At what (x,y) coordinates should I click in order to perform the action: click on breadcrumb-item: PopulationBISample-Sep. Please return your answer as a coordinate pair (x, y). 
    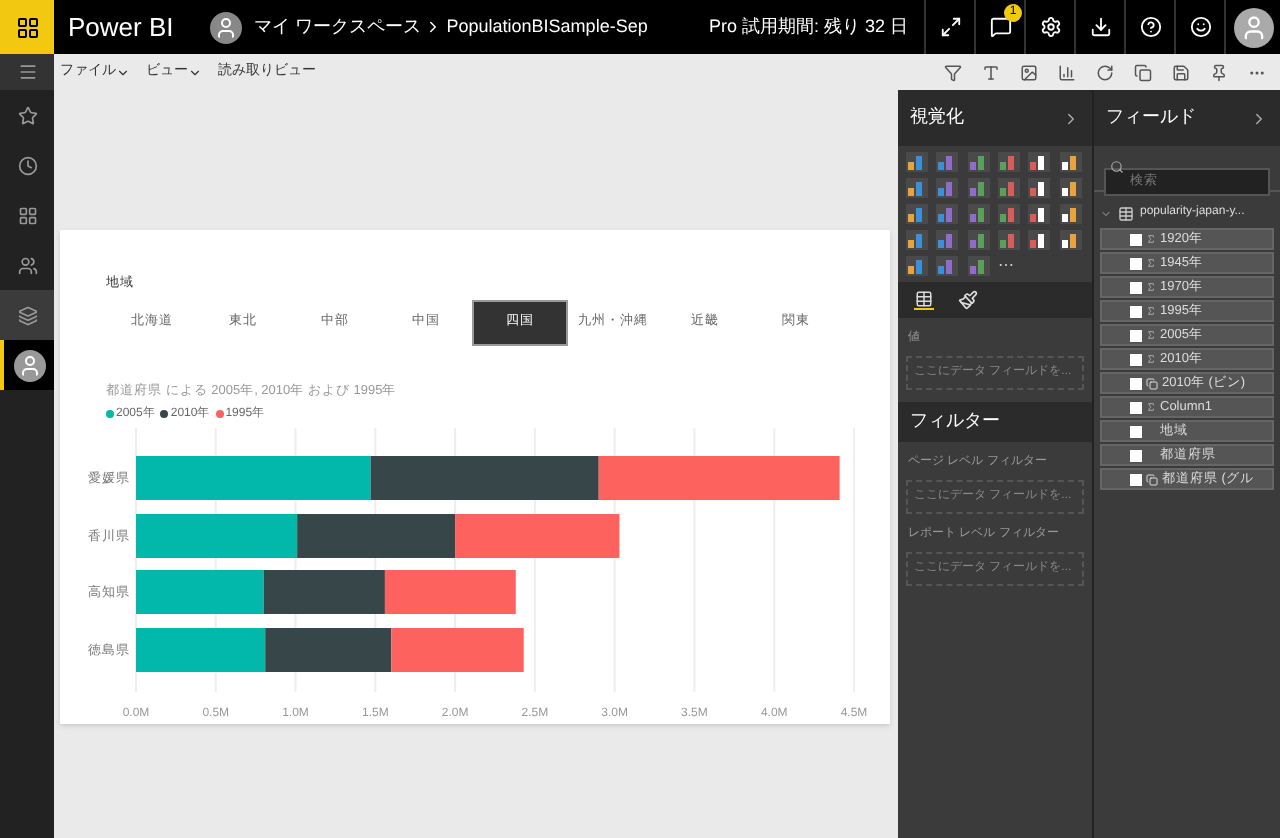
    Looking at the image, I should click on (547, 27).